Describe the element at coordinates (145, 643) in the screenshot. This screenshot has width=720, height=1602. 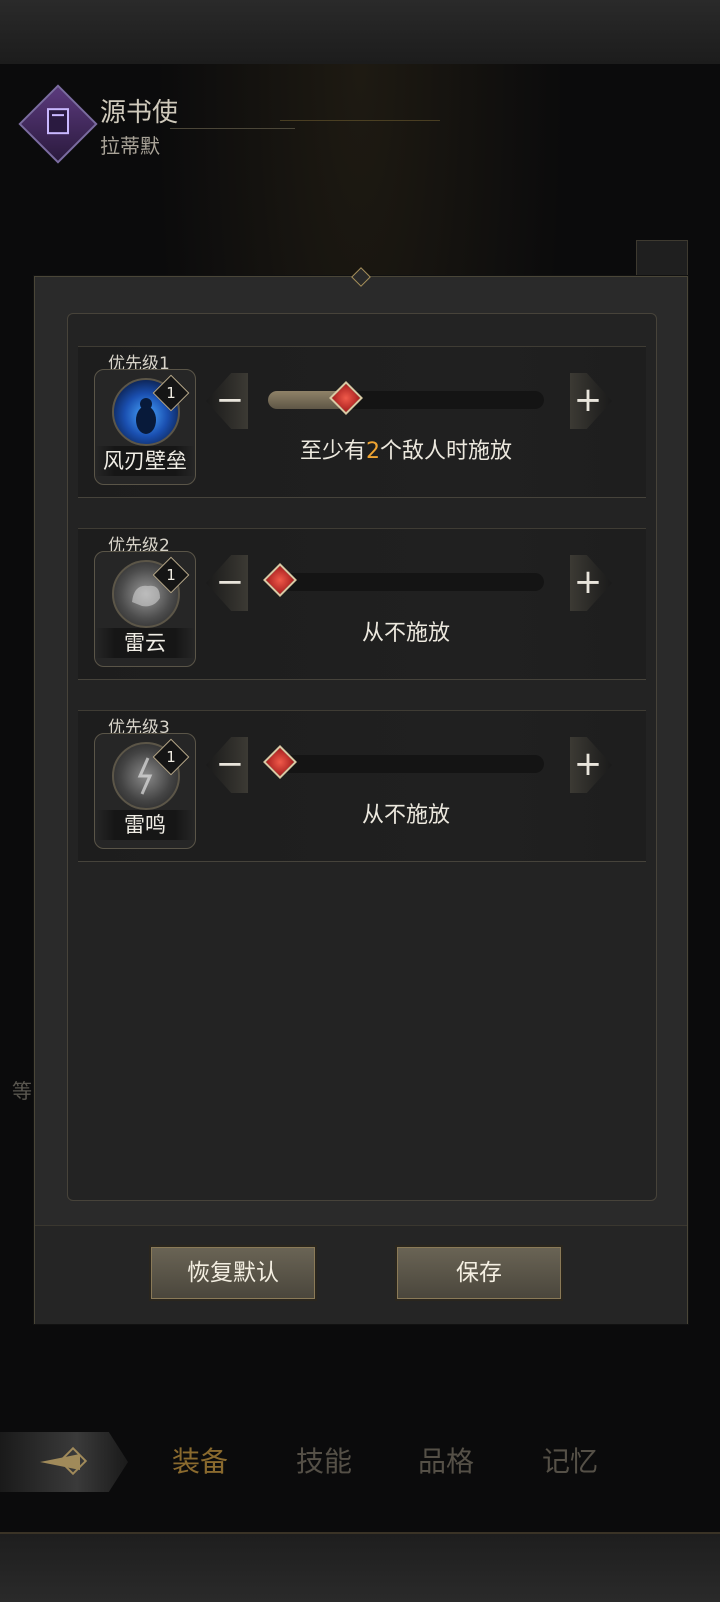
I see `skill-name: 雷云` at that location.